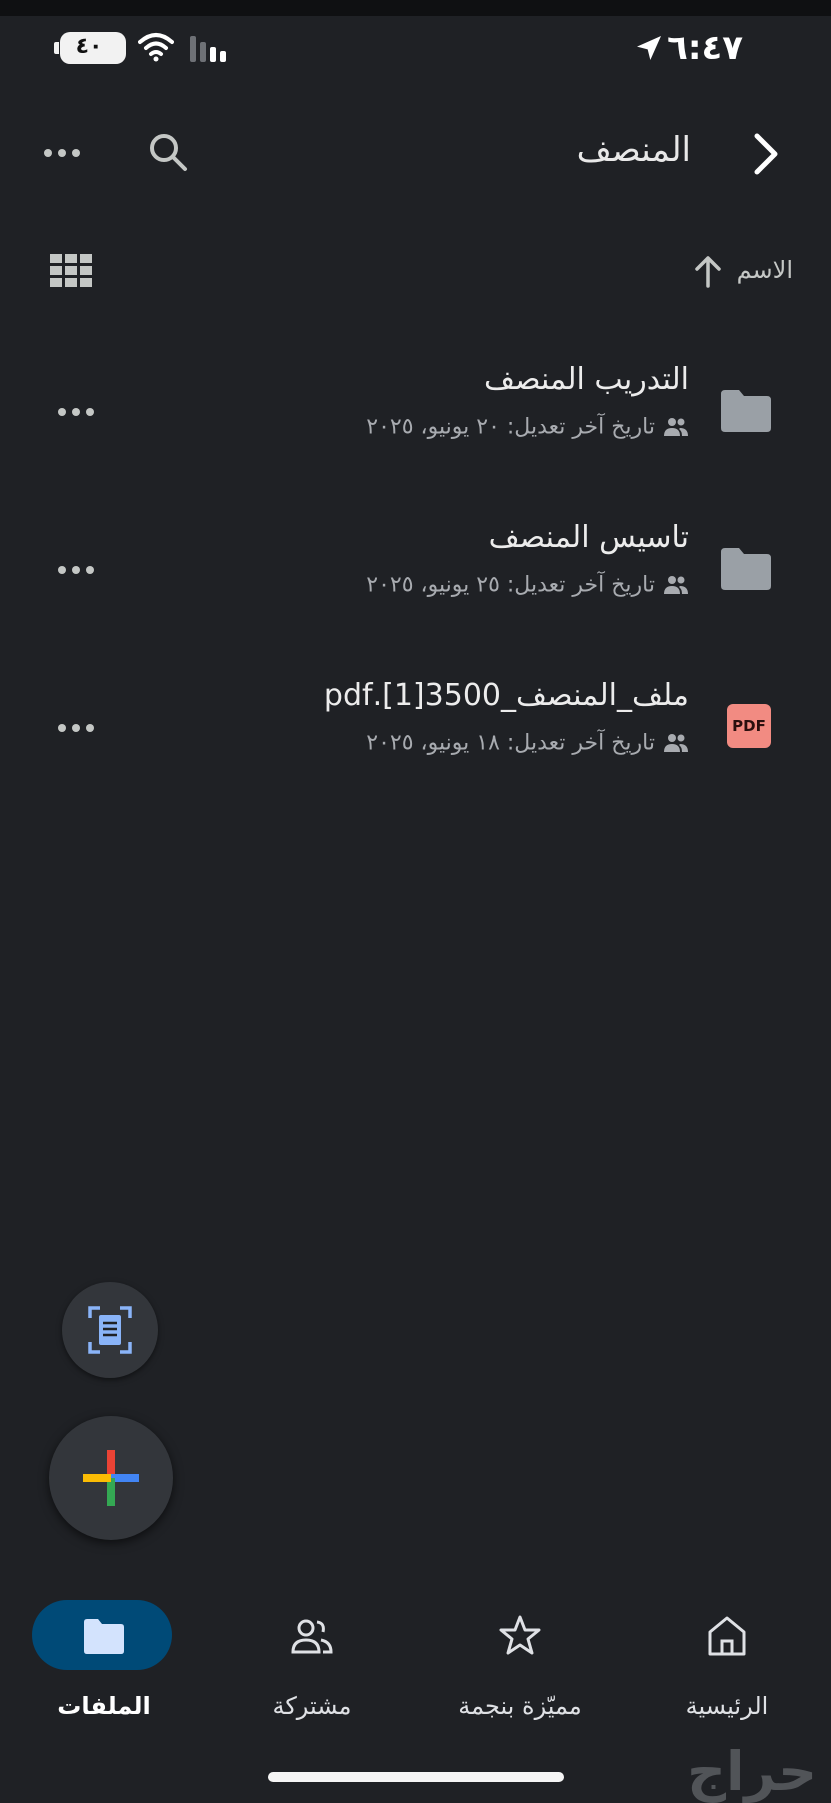 This screenshot has height=1803, width=831. What do you see at coordinates (727, 1706) in the screenshot?
I see `nav-home-label: الرئيسية` at bounding box center [727, 1706].